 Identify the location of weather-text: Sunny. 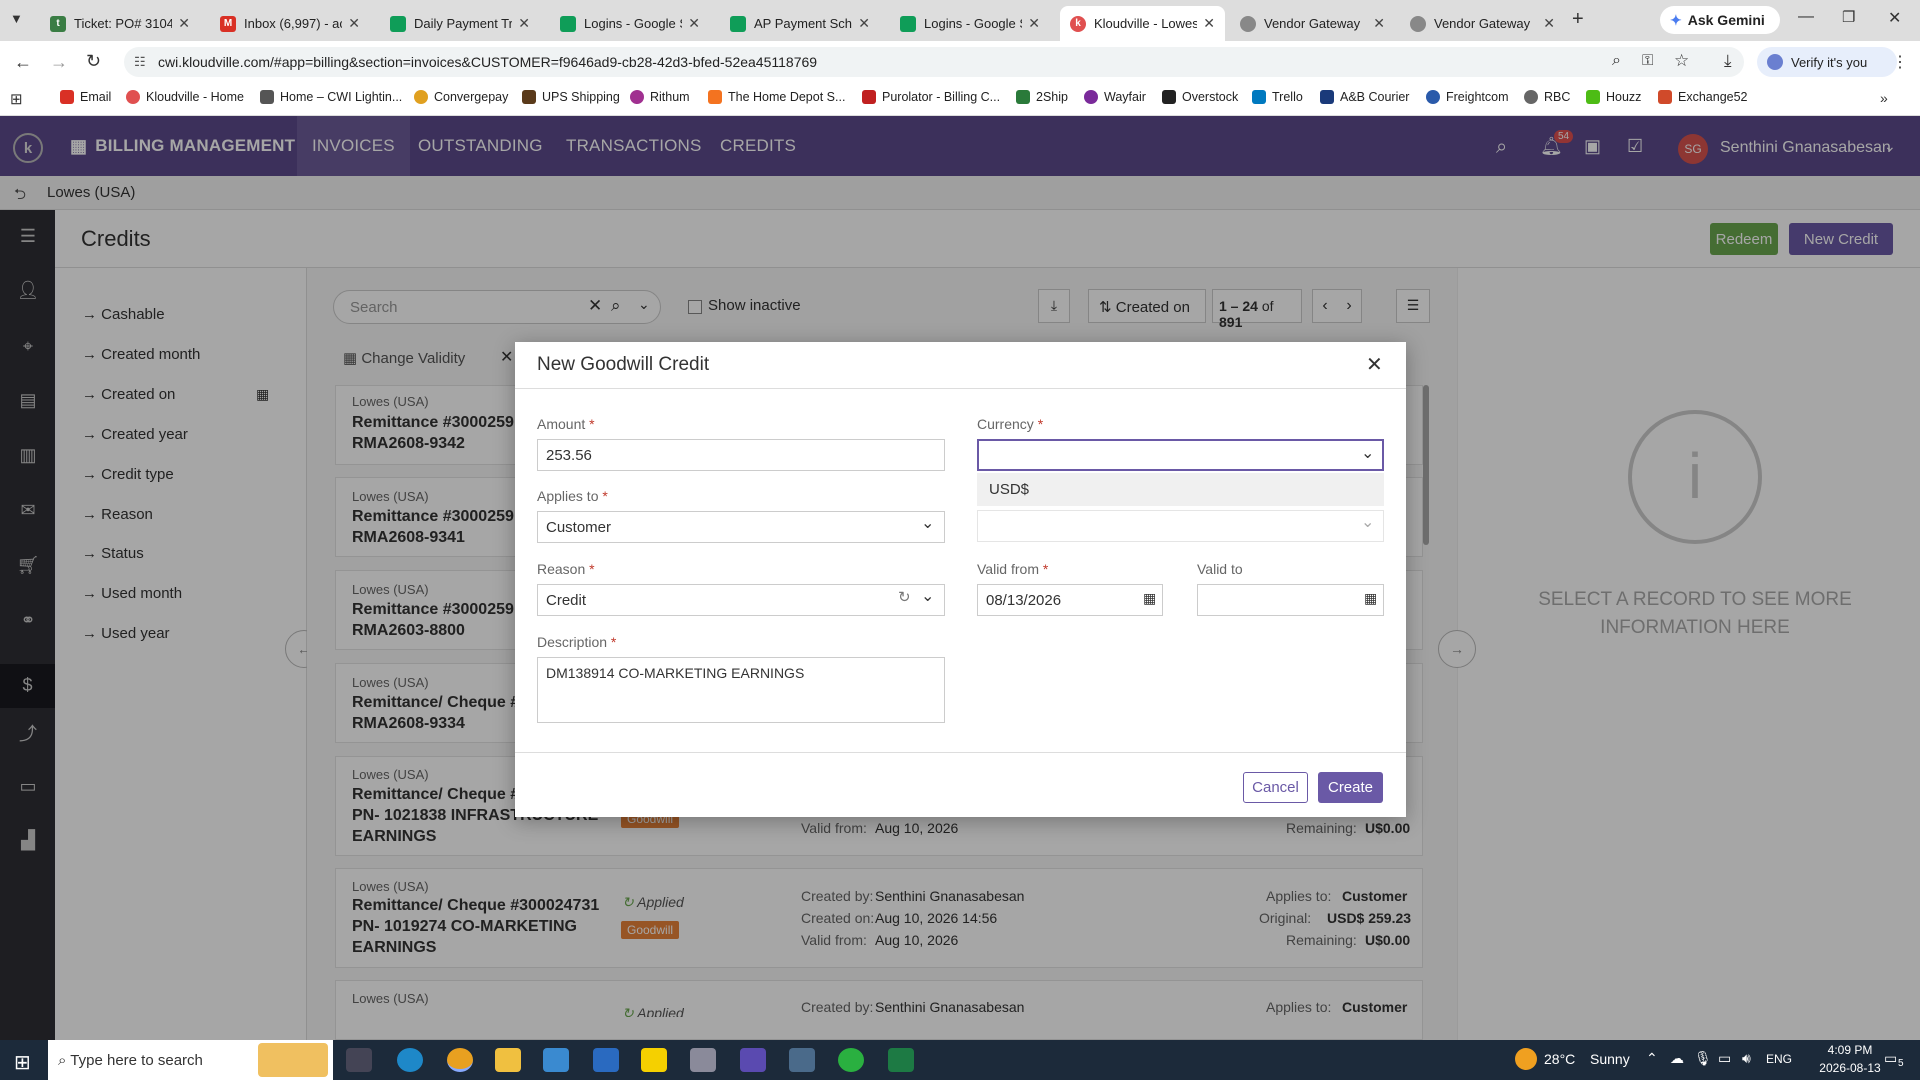
(1610, 1059).